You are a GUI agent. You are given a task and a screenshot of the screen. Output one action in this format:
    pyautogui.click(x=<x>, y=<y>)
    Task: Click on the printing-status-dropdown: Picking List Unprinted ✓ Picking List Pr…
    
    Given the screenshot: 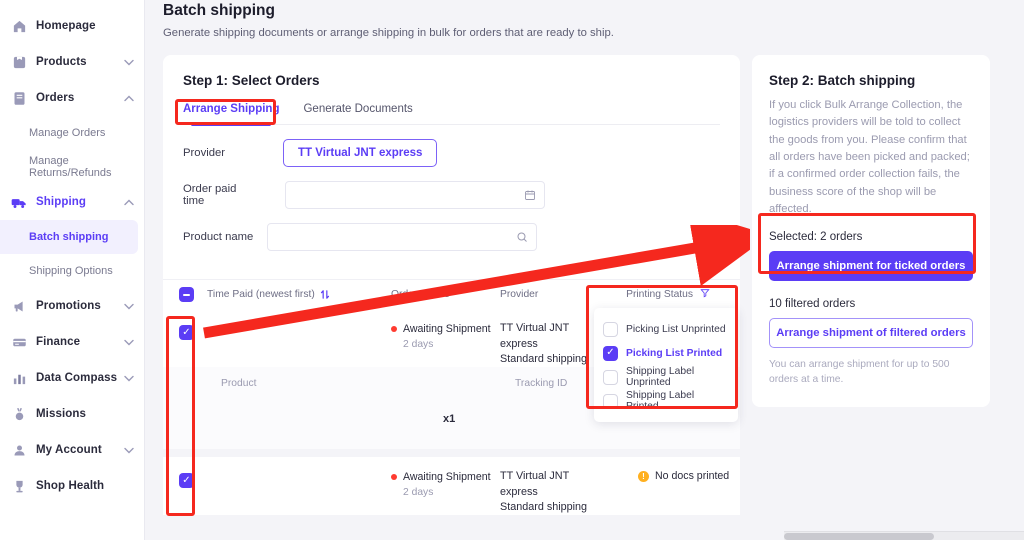 What is the action you would take?
    pyautogui.click(x=666, y=365)
    